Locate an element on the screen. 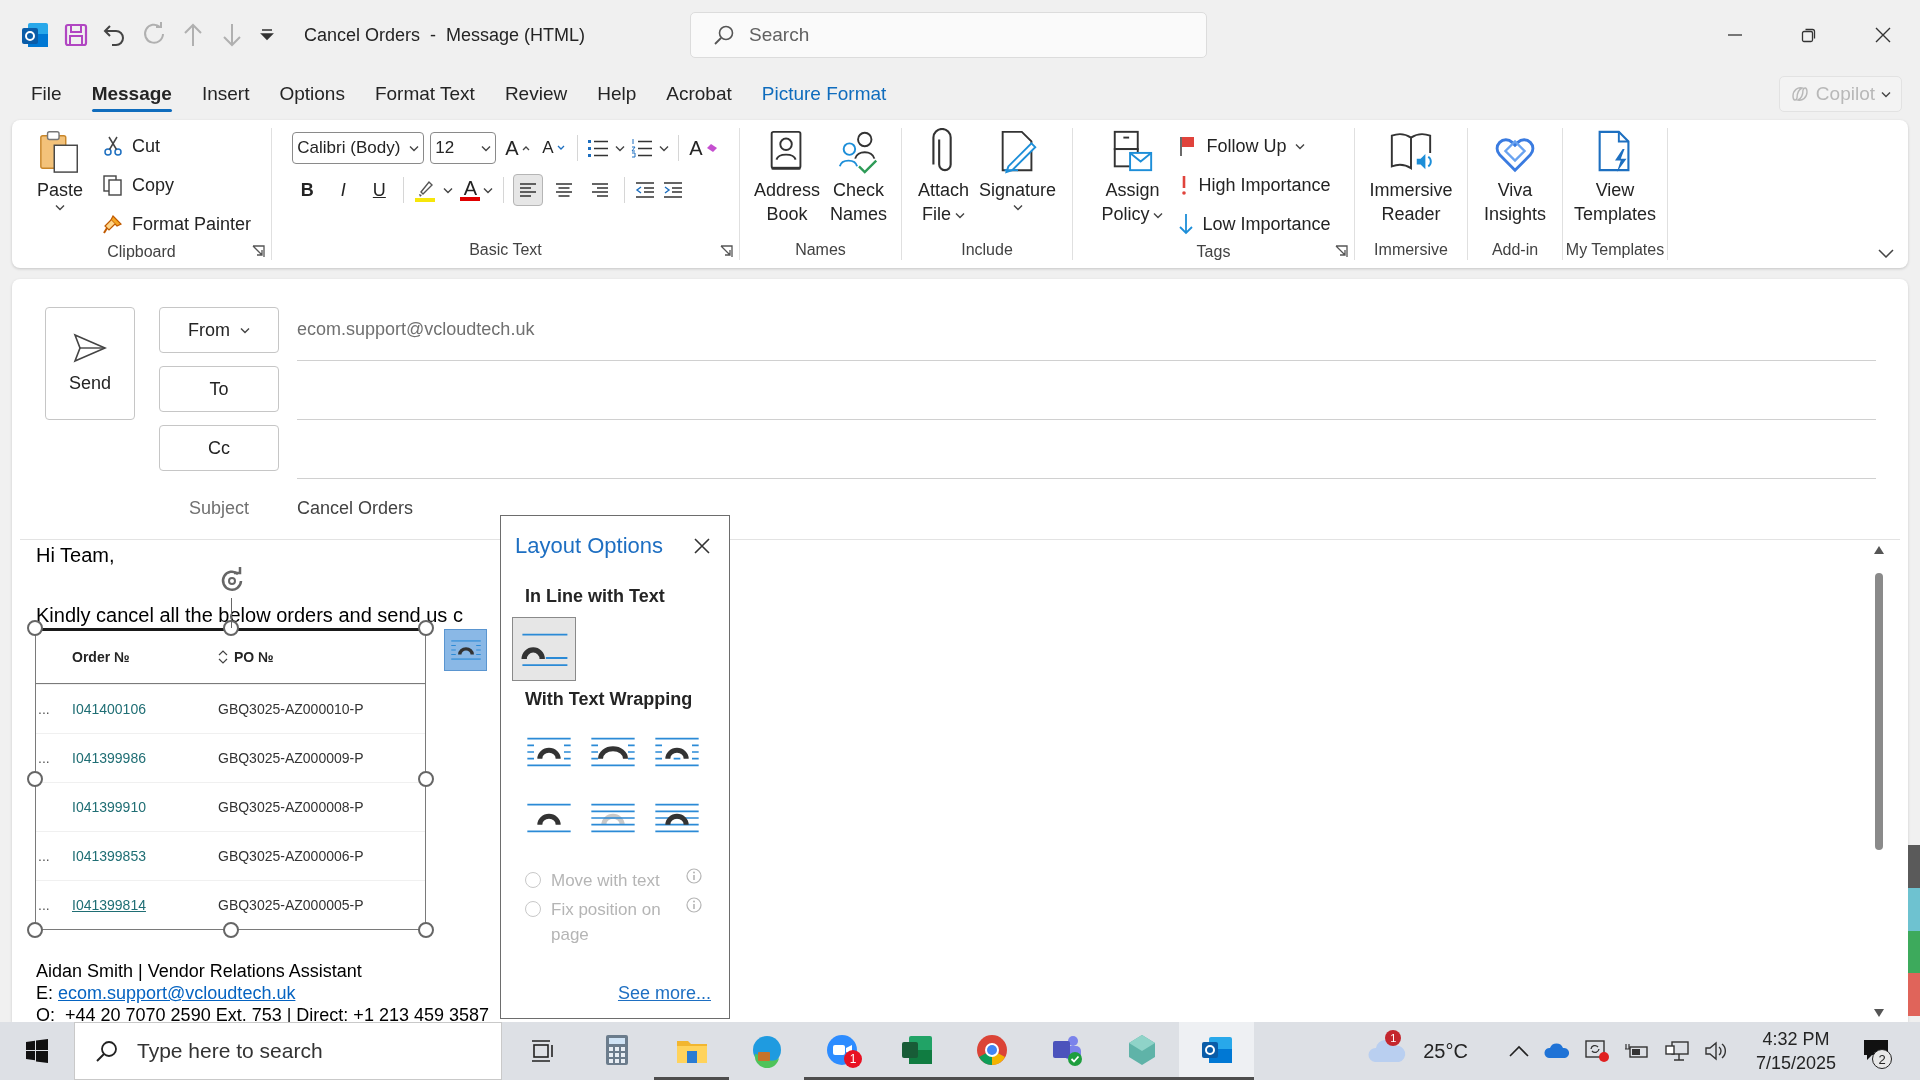 Image resolution: width=1920 pixels, height=1080 pixels. taskbar-search-field: Type here to search is located at coordinates (288, 1051).